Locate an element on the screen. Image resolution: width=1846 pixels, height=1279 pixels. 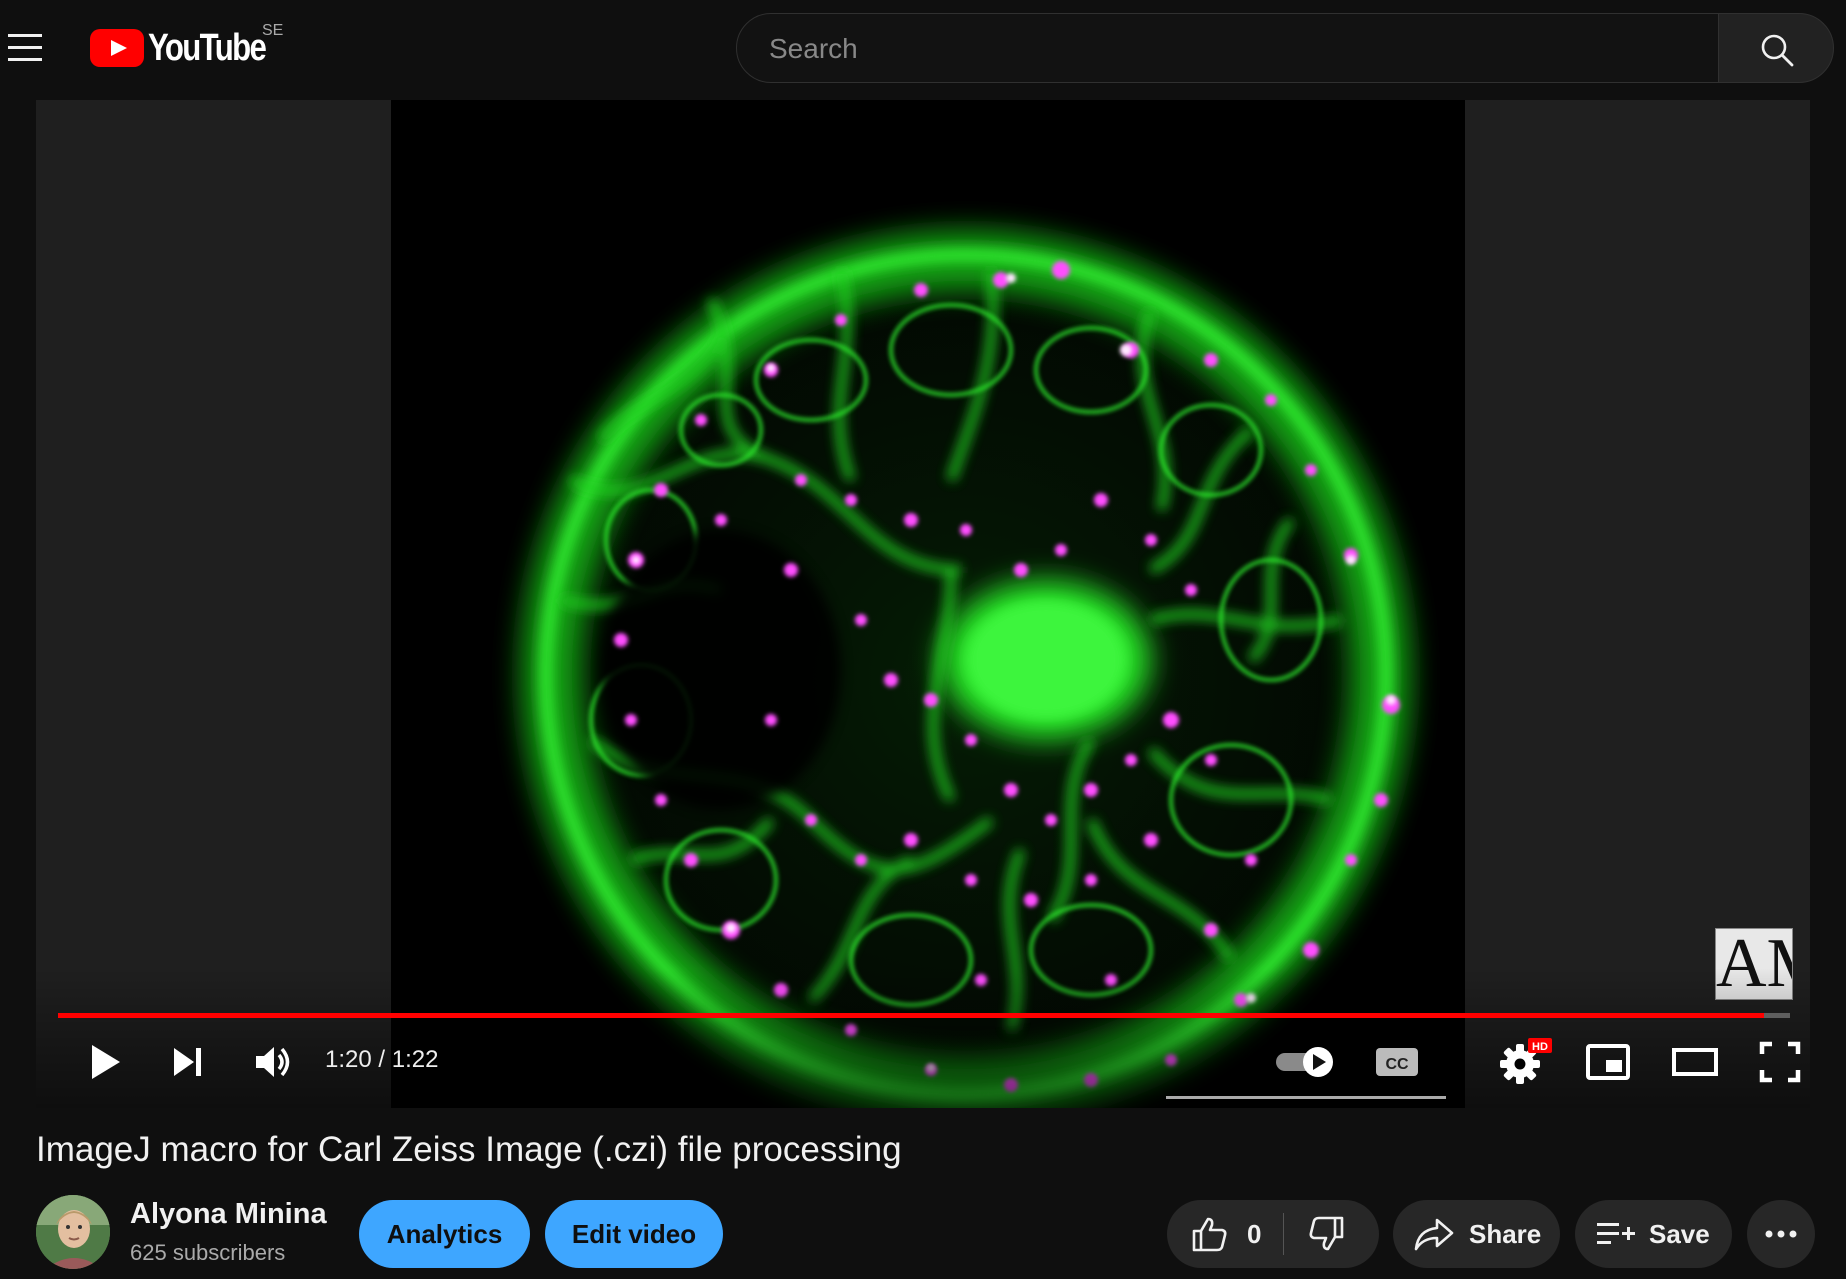
menu-icon is located at coordinates (26, 48).